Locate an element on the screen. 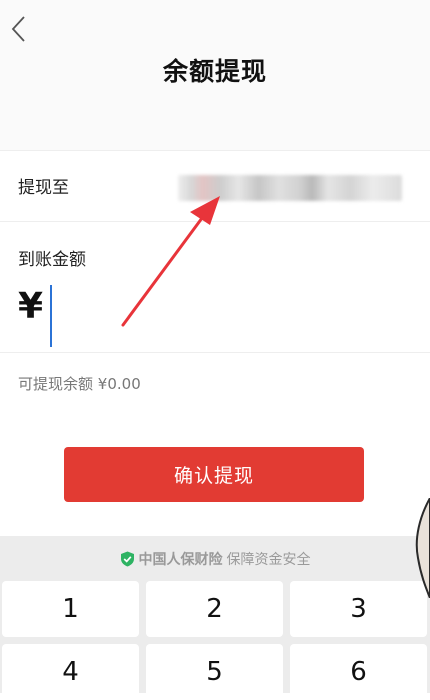 Image resolution: width=430 pixels, height=700 pixels. available-balance-label: 可提现余额 is located at coordinates (56, 384).